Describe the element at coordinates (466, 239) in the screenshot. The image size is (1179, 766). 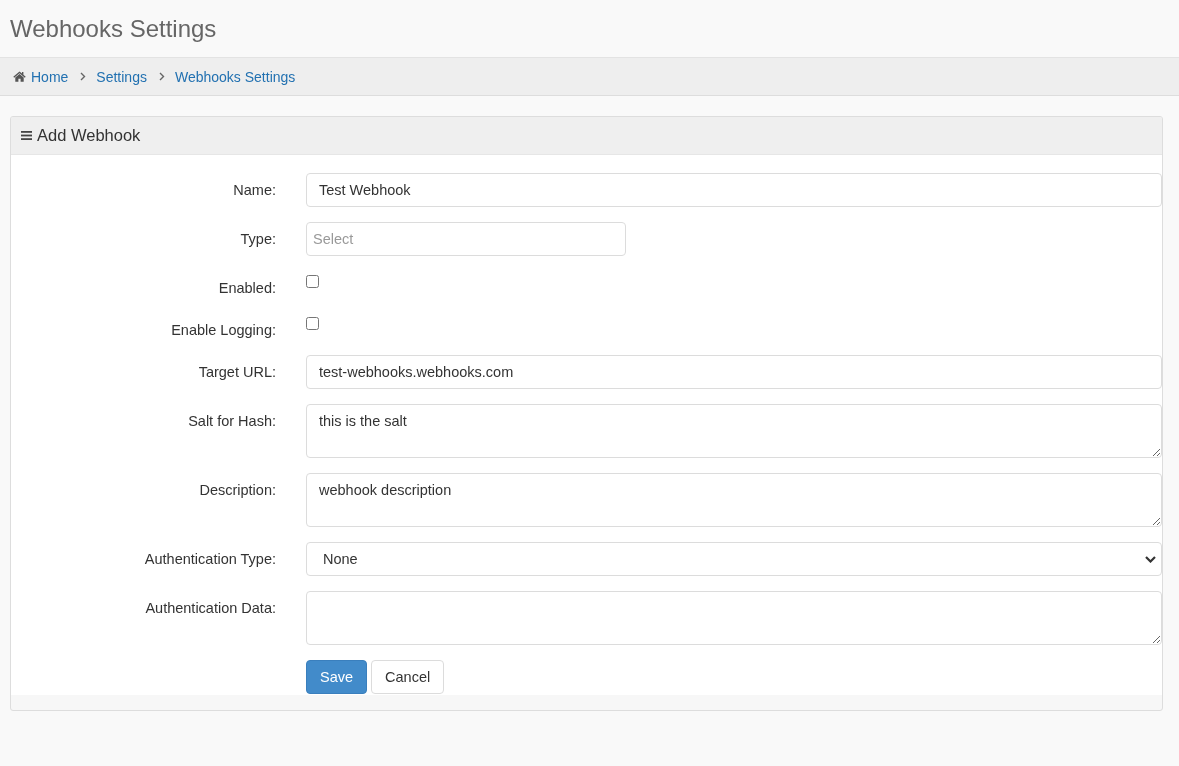
I see `type-picker-field: Select` at that location.